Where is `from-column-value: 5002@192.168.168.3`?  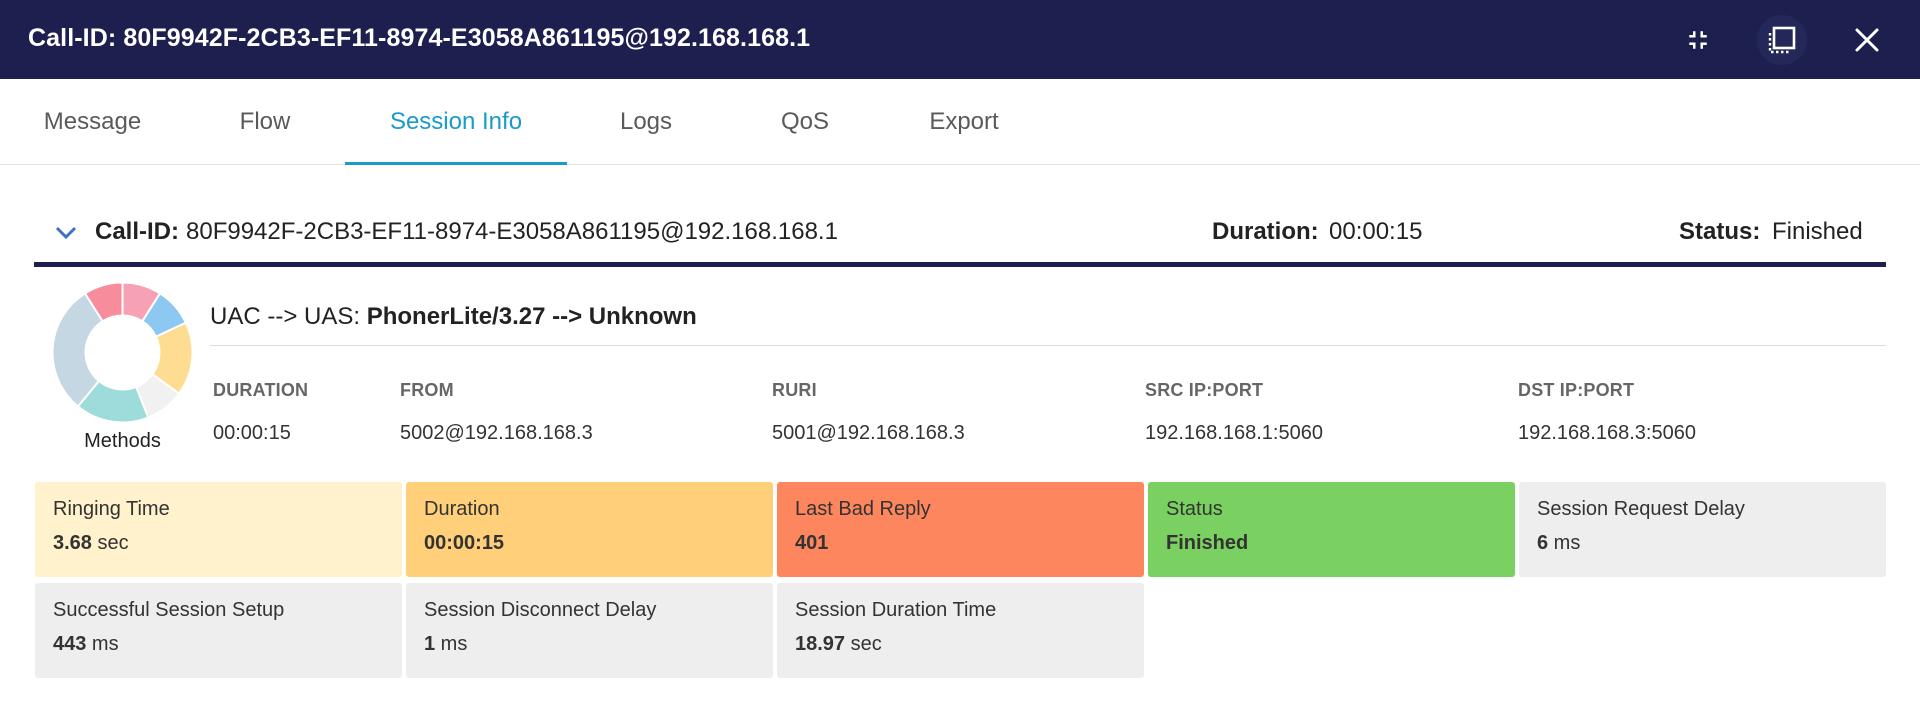
from-column-value: 5002@192.168.168.3 is located at coordinates (496, 433).